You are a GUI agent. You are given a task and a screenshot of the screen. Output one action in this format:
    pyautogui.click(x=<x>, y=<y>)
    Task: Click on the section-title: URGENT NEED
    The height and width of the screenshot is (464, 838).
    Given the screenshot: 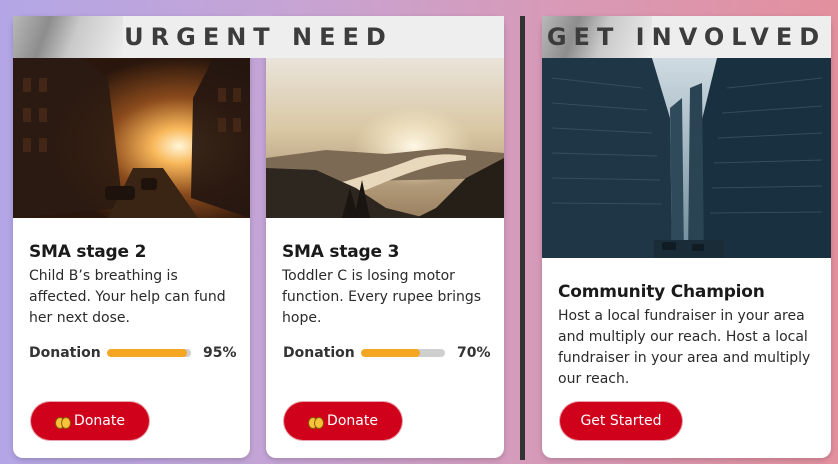 What is the action you would take?
    pyautogui.click(x=258, y=37)
    